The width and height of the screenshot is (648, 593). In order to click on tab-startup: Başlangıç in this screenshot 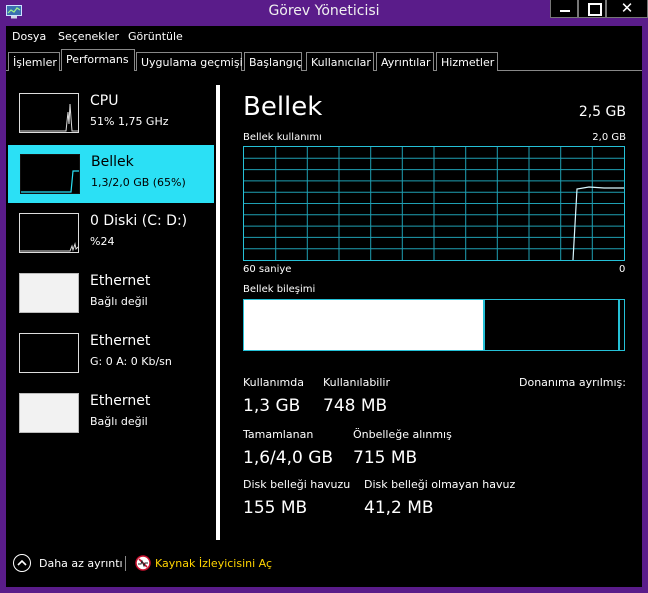, I will do `click(273, 61)`.